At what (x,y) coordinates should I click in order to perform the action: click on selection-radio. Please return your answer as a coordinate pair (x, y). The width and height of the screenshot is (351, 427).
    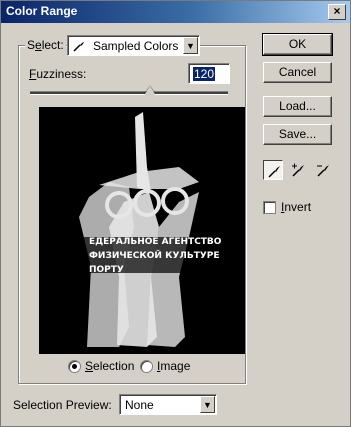
    Looking at the image, I should click on (74, 366).